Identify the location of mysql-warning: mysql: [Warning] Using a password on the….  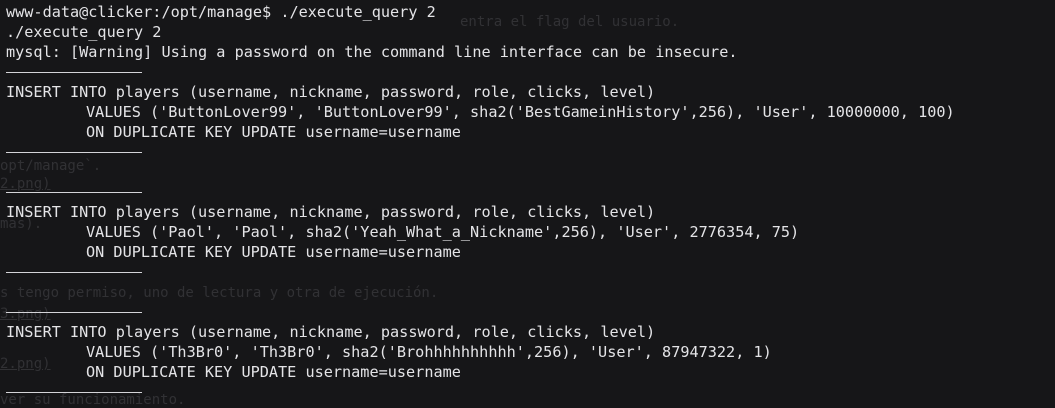
(372, 52).